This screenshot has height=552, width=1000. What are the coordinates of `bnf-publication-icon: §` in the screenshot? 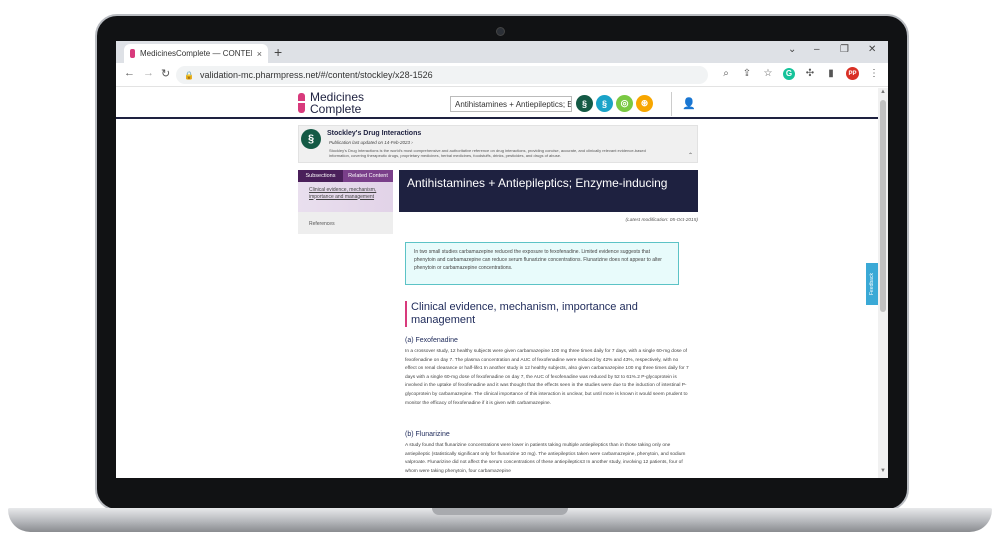 It's located at (604, 103).